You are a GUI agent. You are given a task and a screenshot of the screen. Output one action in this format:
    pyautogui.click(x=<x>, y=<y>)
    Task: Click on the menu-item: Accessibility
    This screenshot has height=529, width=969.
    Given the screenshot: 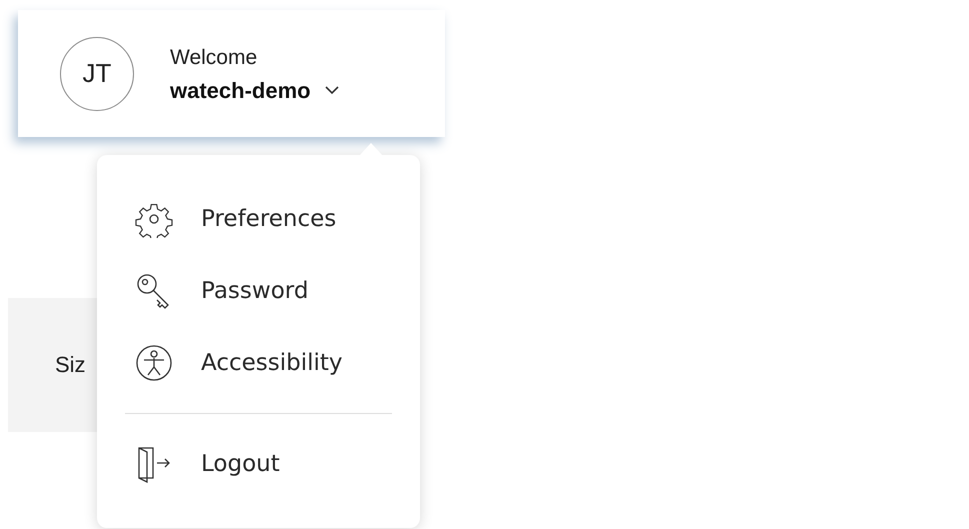 What is the action you would take?
    pyautogui.click(x=258, y=363)
    